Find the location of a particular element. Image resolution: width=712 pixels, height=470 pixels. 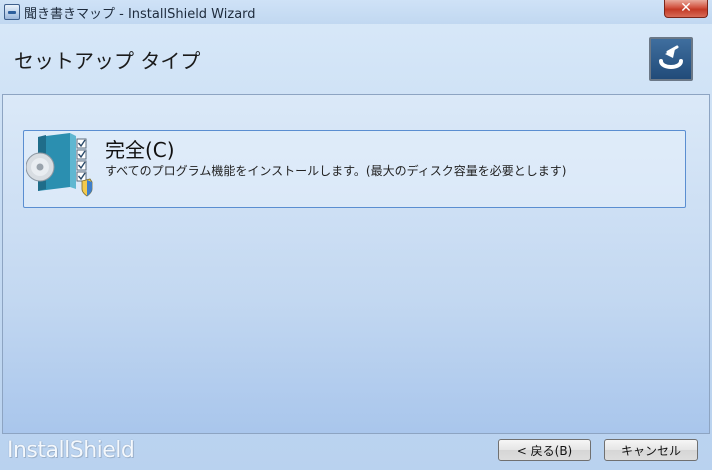

window-title: 聞き書きマップ - InstallShield Wizard is located at coordinates (140, 14).